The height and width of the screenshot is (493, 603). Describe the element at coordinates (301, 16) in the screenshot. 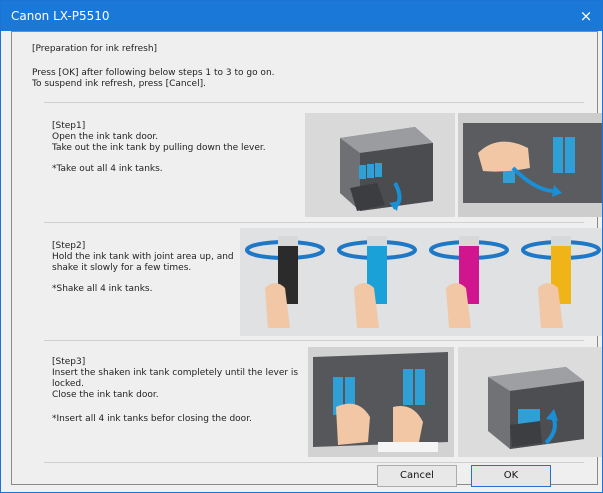

I see `title-bar: Canon LX-P5510 ×` at that location.